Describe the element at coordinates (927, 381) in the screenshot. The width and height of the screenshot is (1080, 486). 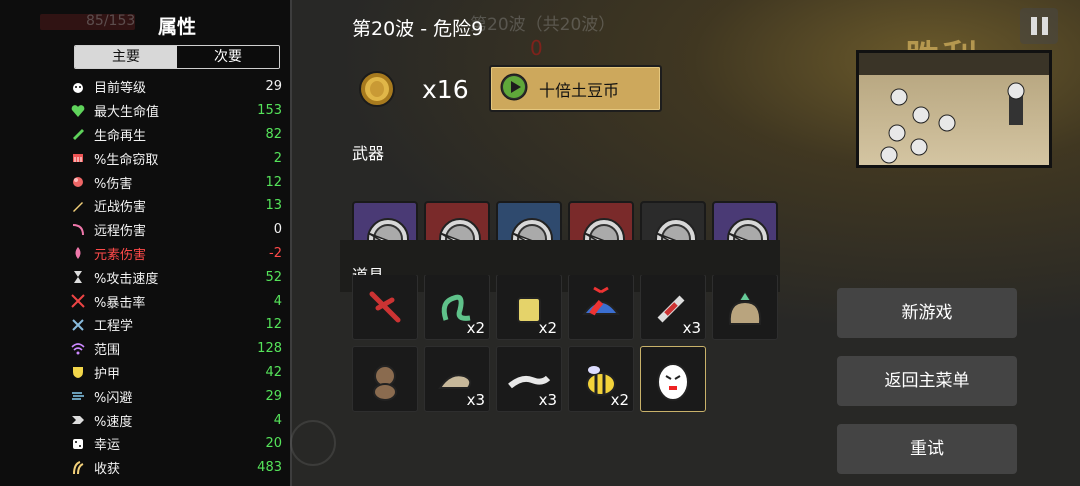
I see `main-menu-button: 返回主菜单` at that location.